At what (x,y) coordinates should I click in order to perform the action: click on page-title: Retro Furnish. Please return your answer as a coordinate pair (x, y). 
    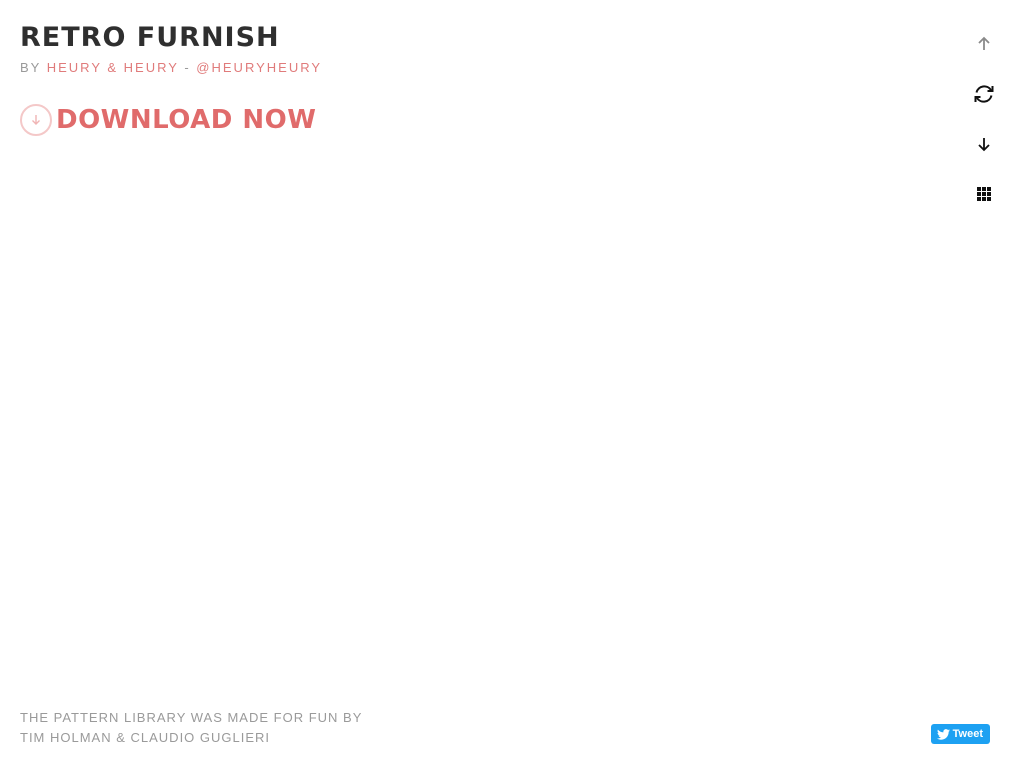
    Looking at the image, I should click on (150, 37).